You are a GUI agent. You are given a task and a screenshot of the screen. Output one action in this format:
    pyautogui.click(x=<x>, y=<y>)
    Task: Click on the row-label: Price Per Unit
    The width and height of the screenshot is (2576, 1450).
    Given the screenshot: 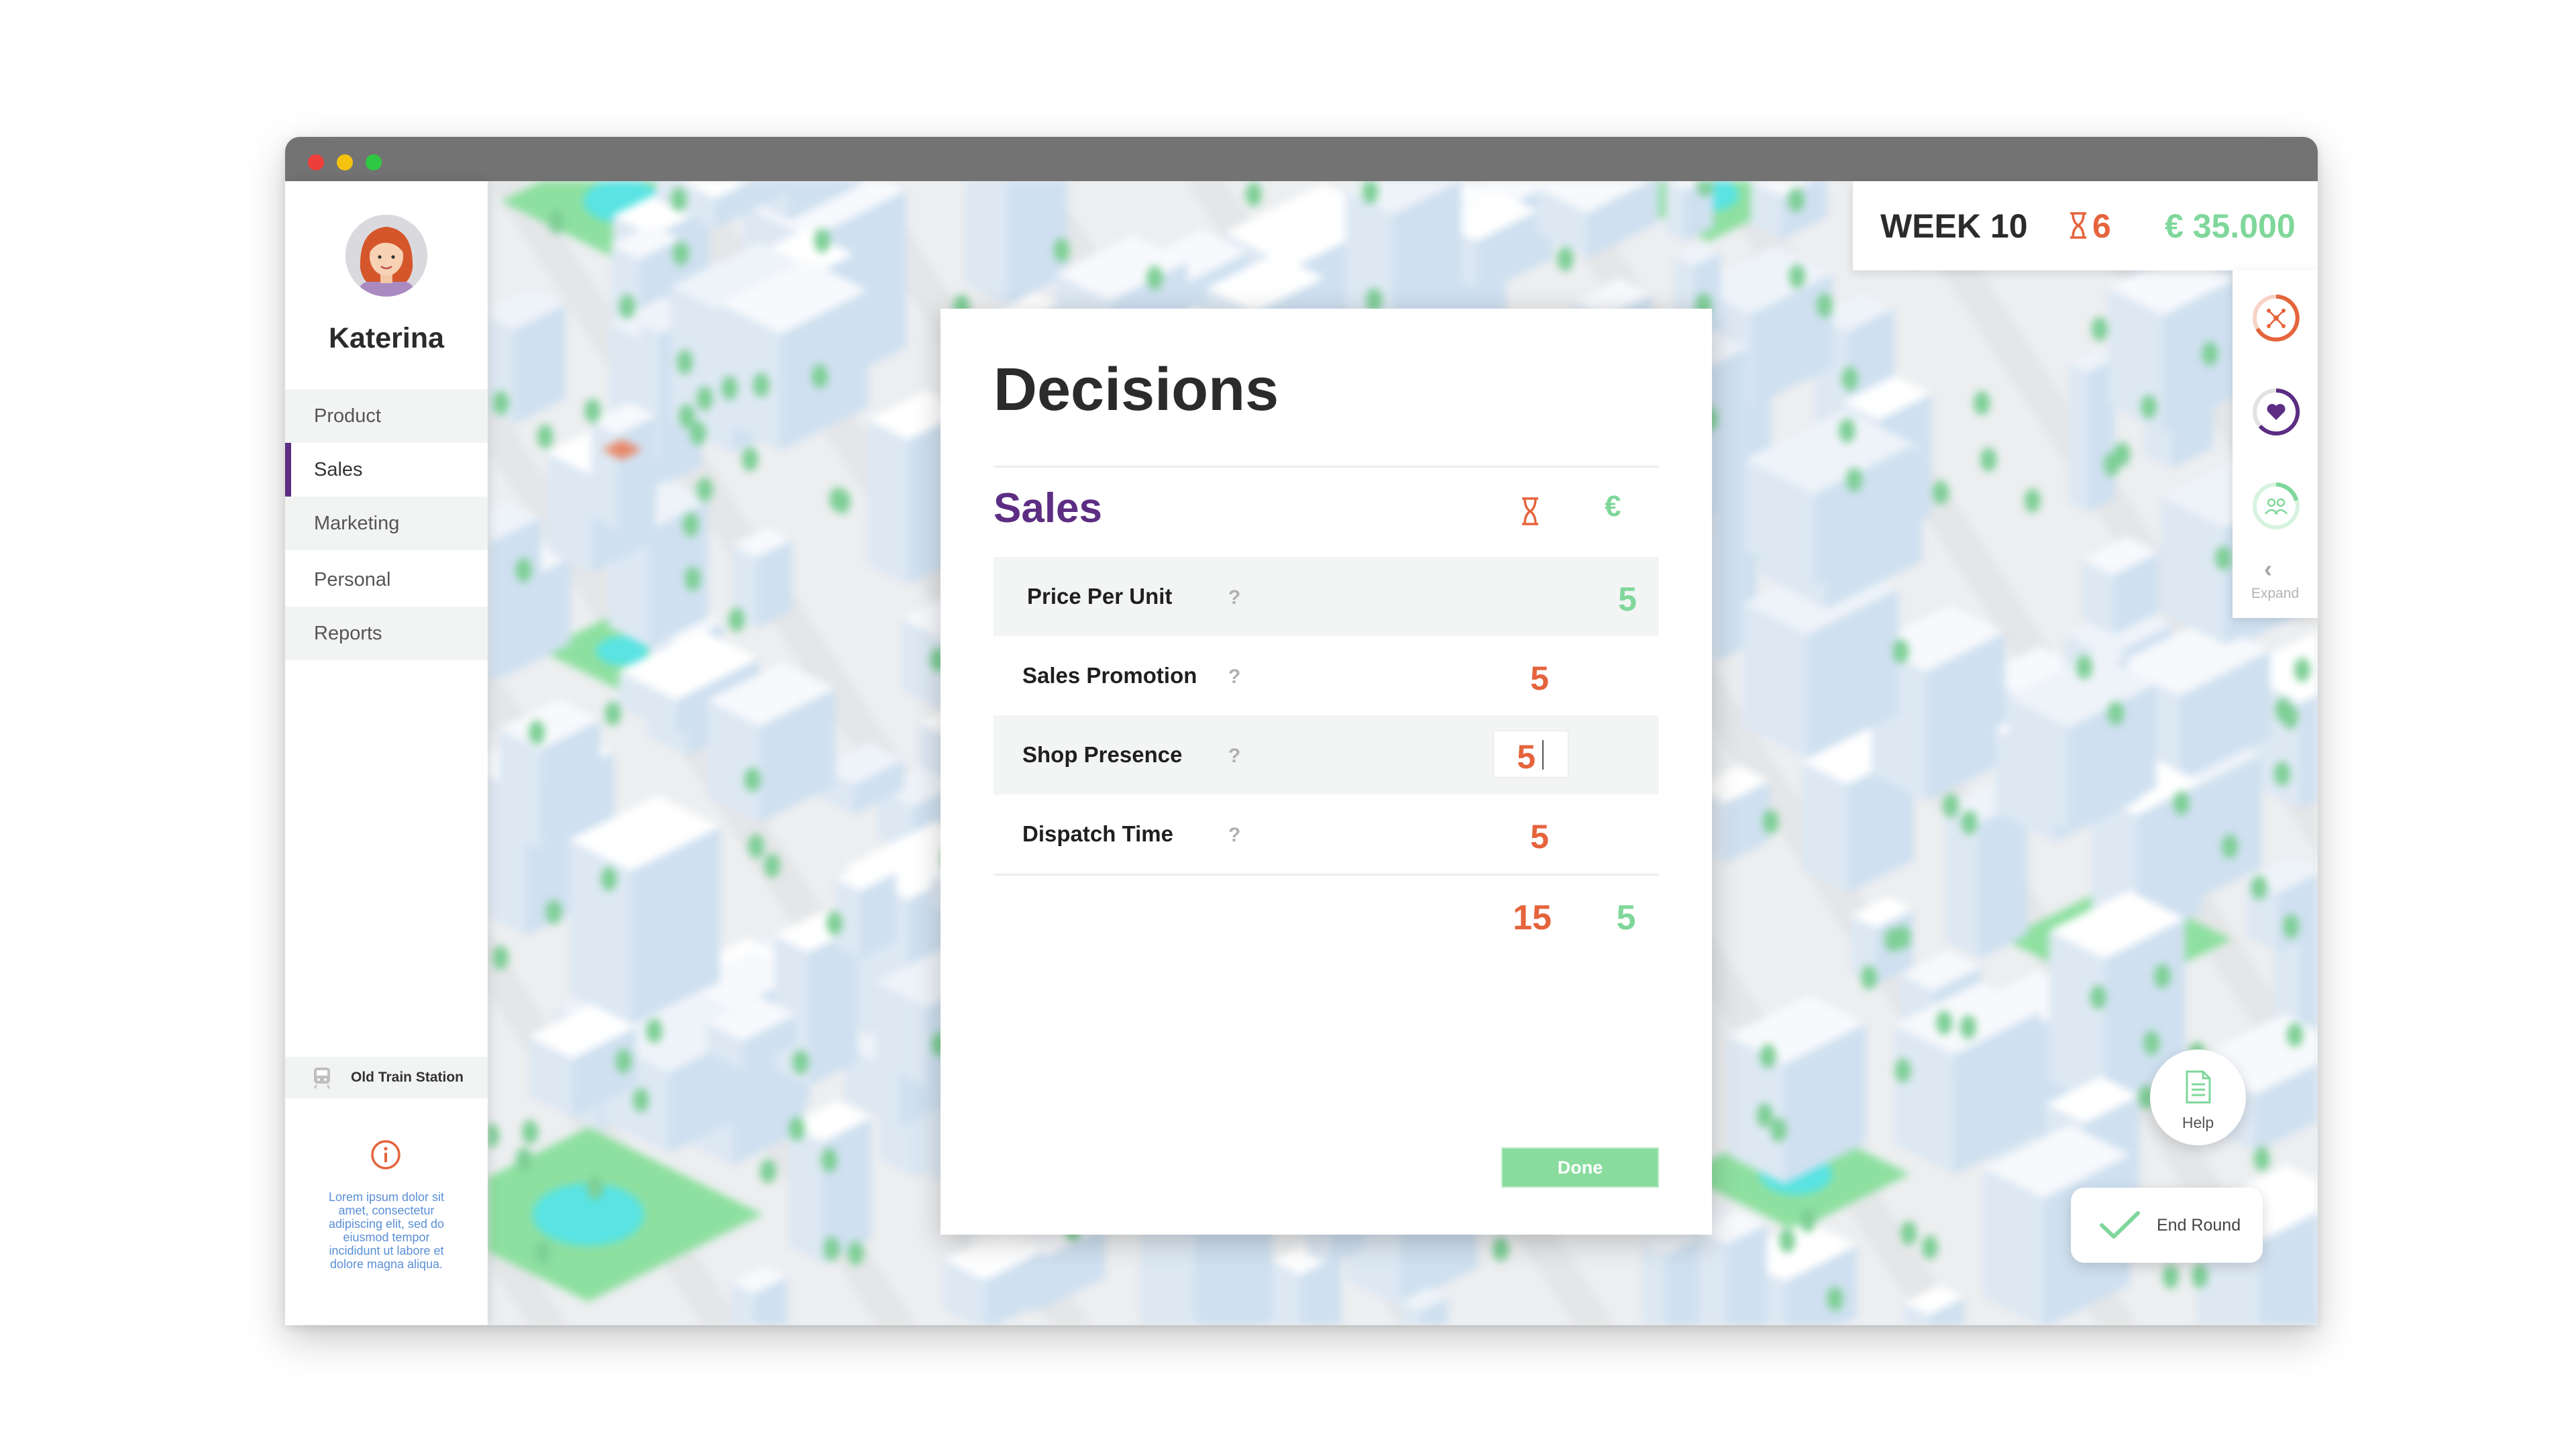 What is the action you would take?
    pyautogui.click(x=1100, y=596)
    